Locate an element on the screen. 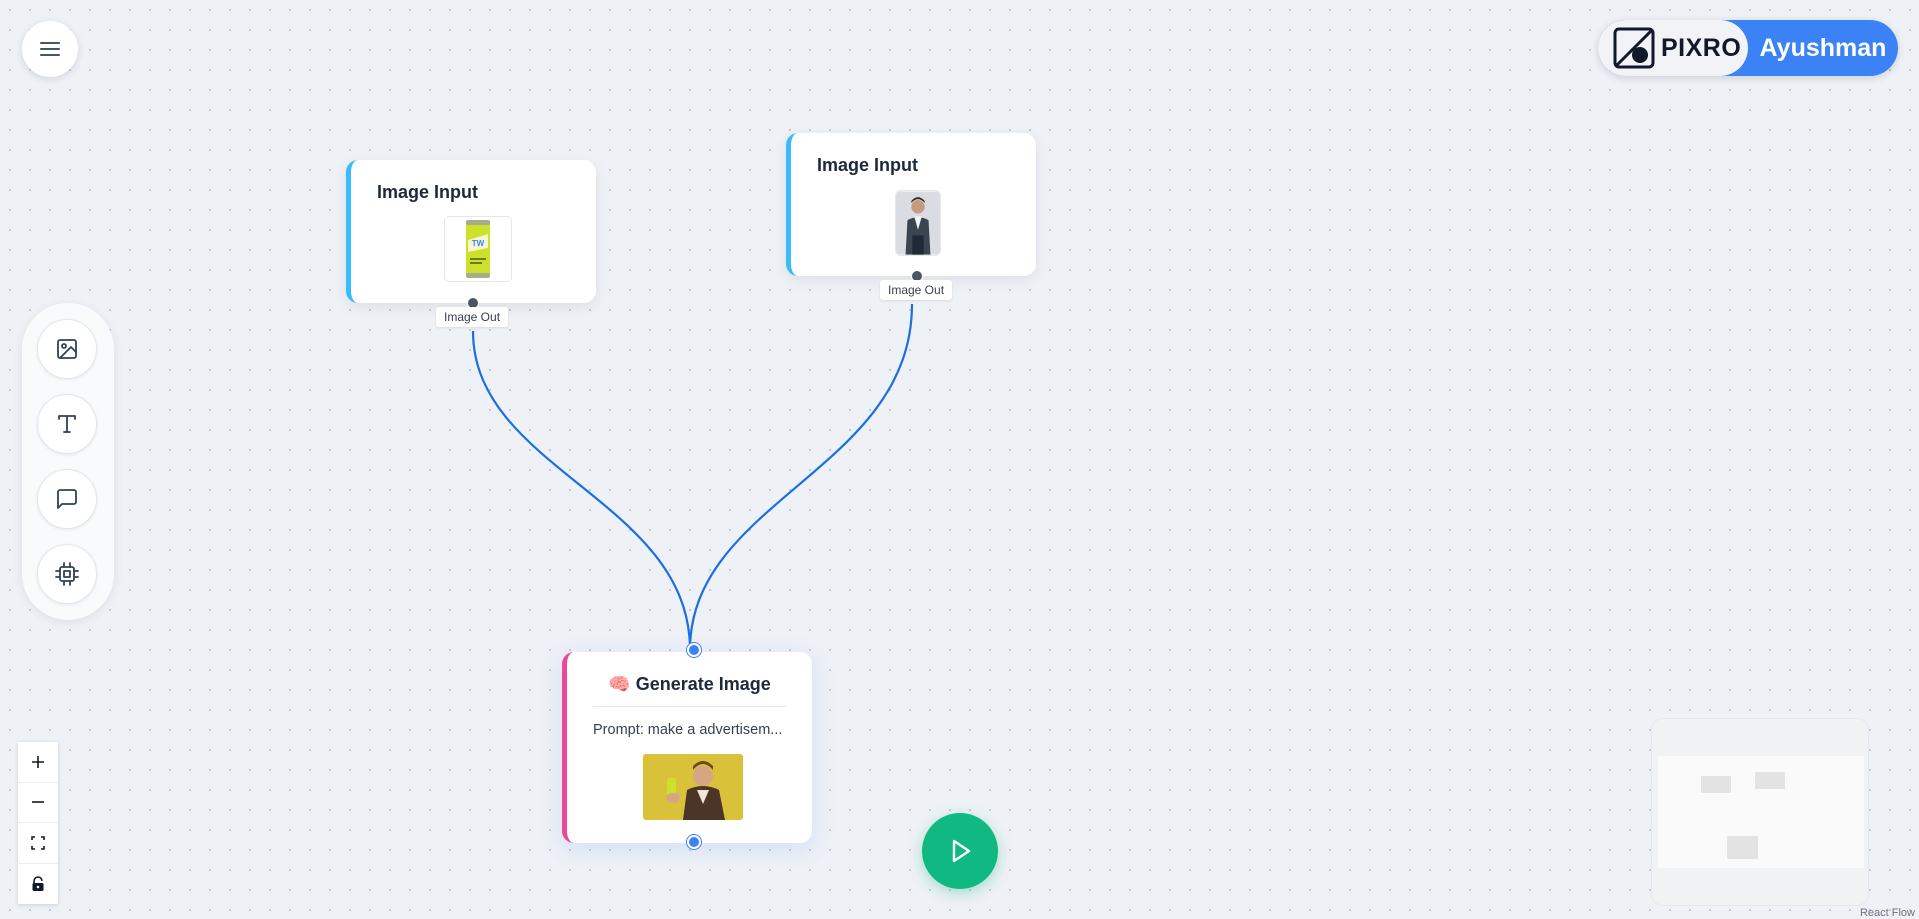 Image resolution: width=1919 pixels, height=919 pixels. brand-logo: PIXRO is located at coordinates (1673, 48).